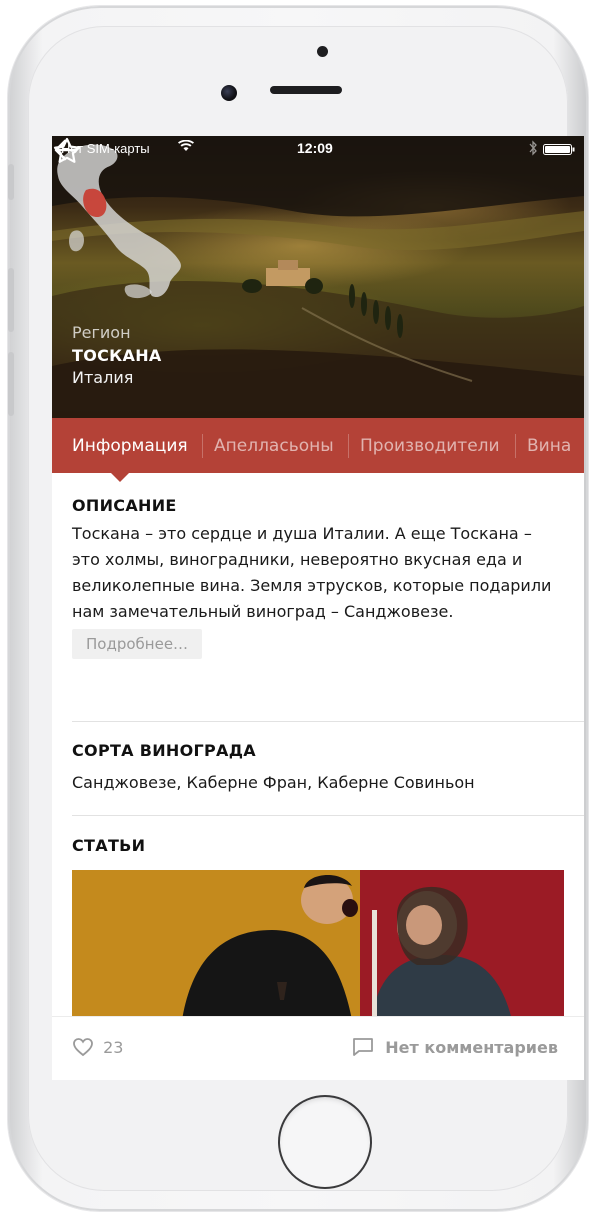 The width and height of the screenshot is (596, 1217). Describe the element at coordinates (67, 151) in the screenshot. I see `favorite-star-icon` at that location.